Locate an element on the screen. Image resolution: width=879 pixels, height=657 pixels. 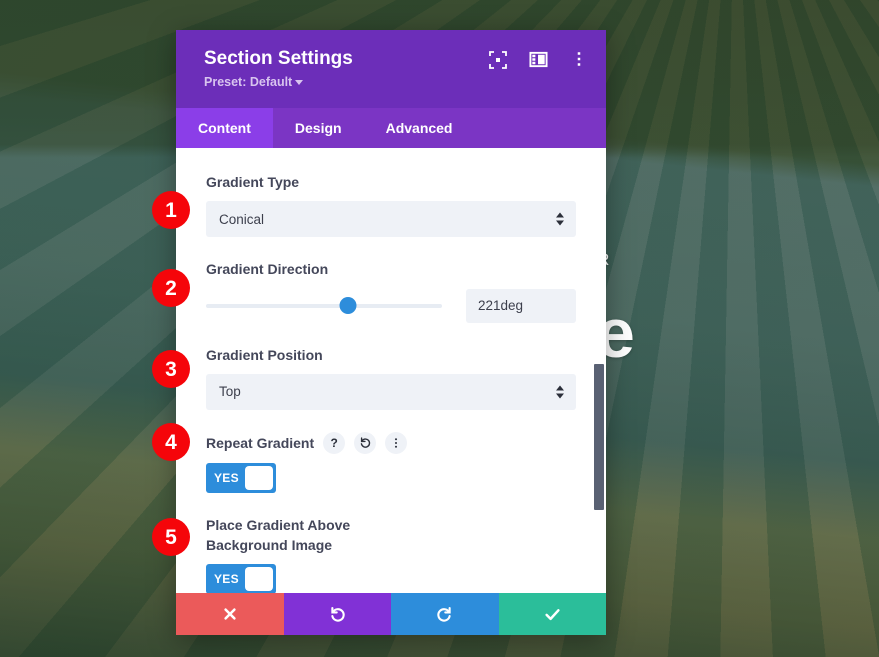
place-gradient-above-label: Place Gradient Above Background Image is located at coordinates (278, 535).